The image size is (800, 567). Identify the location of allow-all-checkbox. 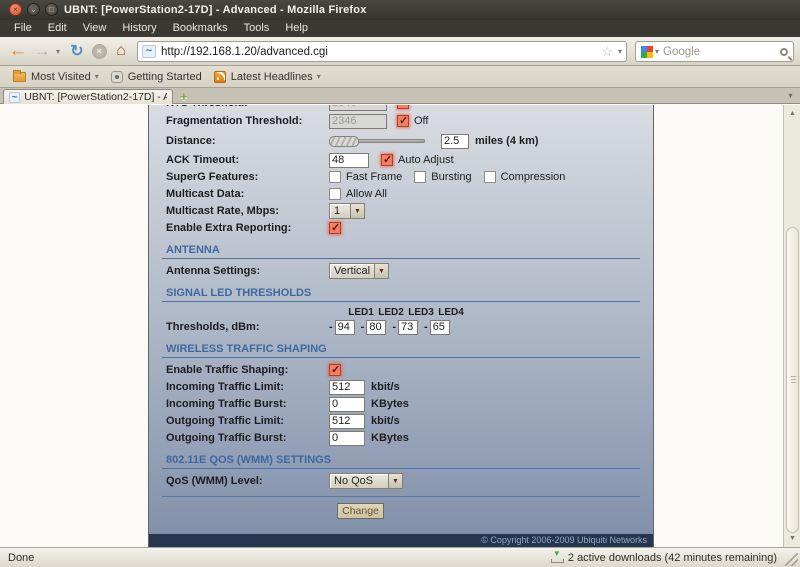
(335, 194).